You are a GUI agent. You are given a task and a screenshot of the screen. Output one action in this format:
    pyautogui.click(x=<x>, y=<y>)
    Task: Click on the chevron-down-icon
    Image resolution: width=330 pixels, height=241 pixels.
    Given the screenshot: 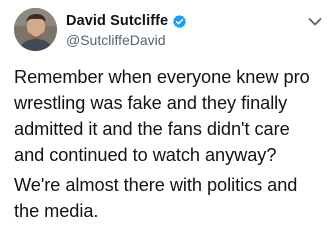 What is the action you would take?
    pyautogui.click(x=315, y=20)
    